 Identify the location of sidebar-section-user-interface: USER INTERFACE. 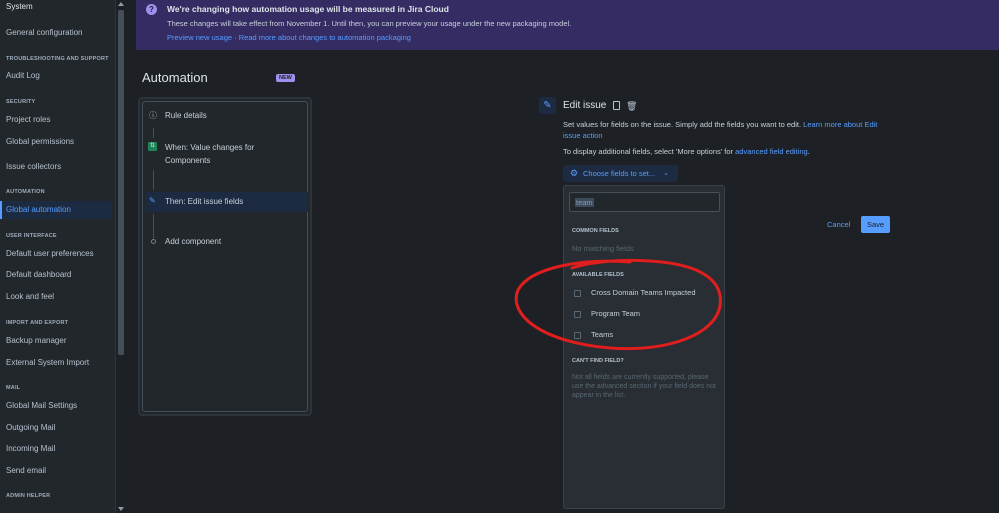
(31, 236).